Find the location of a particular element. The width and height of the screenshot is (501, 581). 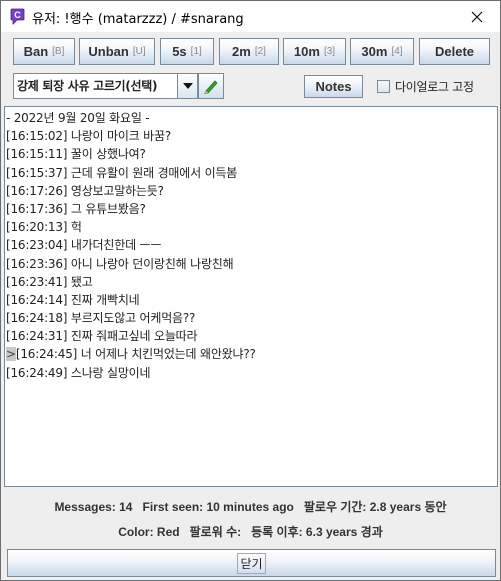

timeout-2m-label: 2m is located at coordinates (241, 51).